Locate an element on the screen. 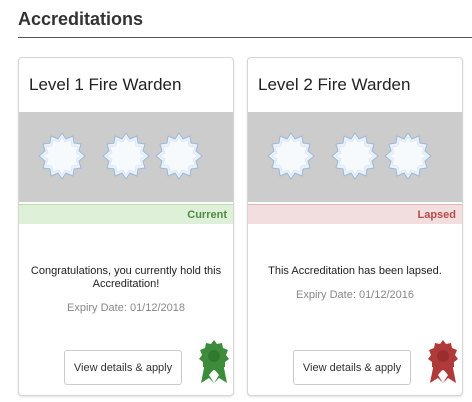  card-title: Level 1 Fire Warden is located at coordinates (105, 84).